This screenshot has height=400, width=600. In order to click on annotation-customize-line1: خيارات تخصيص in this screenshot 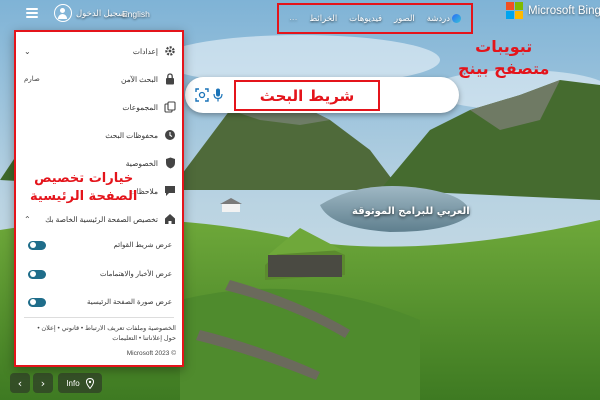, I will do `click(84, 178)`.